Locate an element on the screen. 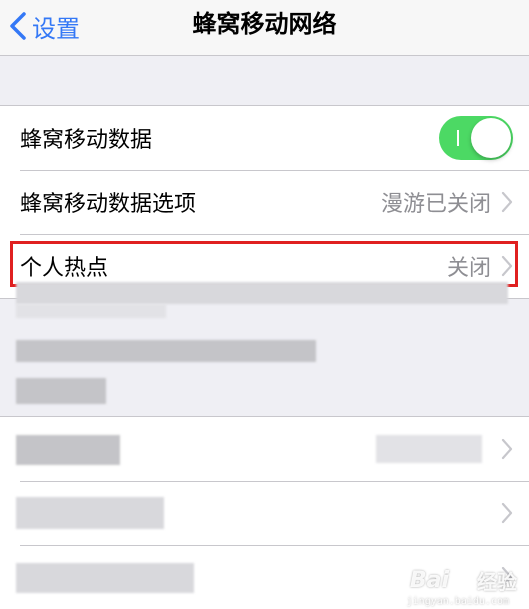 The image size is (529, 609). toggle-on-mark is located at coordinates (458, 138).